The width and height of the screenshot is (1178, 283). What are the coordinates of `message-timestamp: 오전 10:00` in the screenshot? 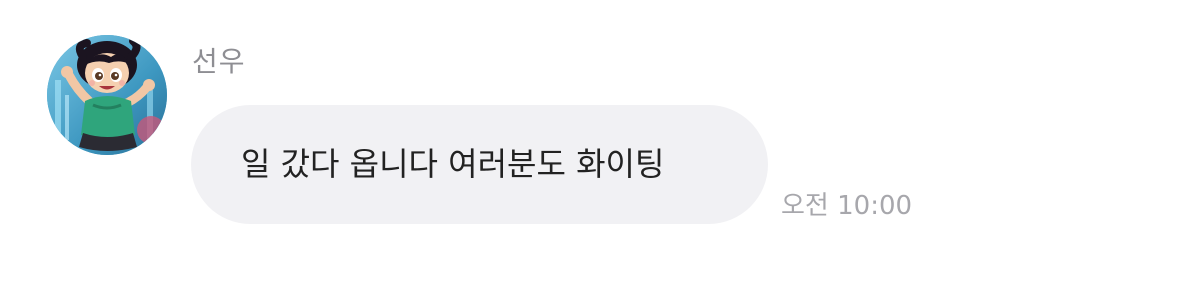 It's located at (847, 206).